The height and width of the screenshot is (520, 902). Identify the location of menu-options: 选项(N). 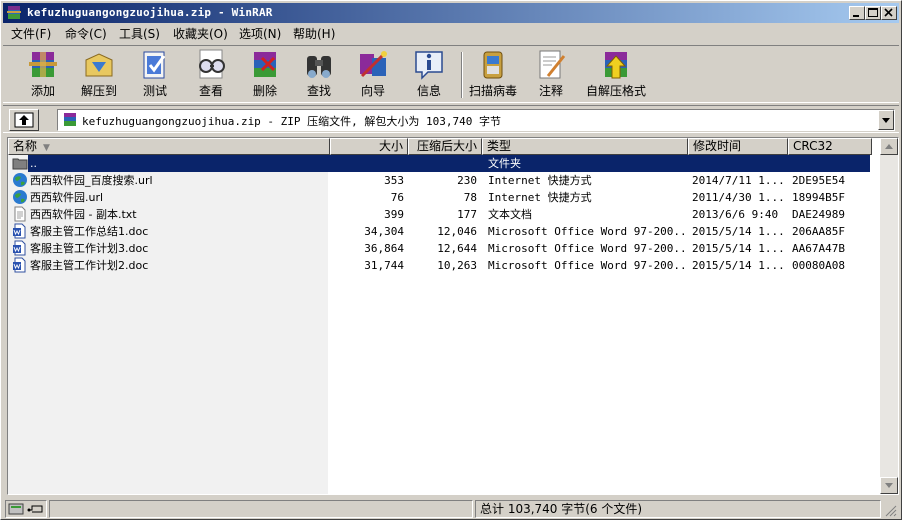
(260, 34).